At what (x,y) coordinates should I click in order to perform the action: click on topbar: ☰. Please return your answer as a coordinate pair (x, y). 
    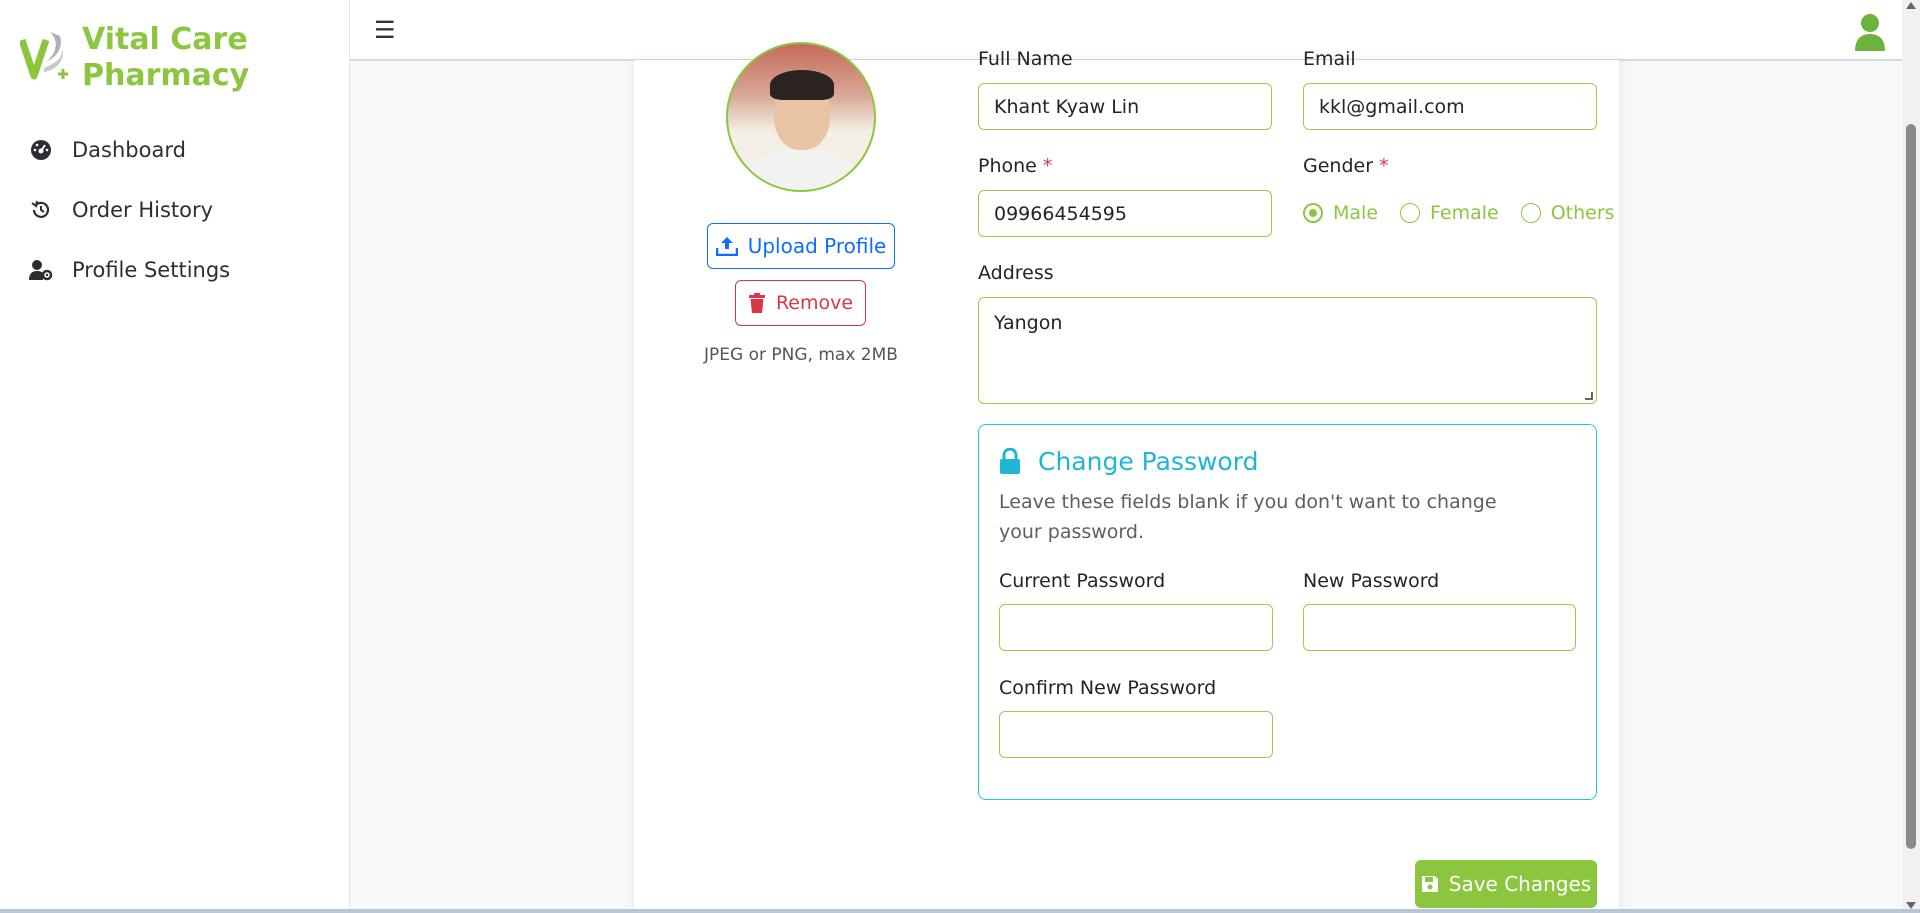
    Looking at the image, I should click on (1126, 30).